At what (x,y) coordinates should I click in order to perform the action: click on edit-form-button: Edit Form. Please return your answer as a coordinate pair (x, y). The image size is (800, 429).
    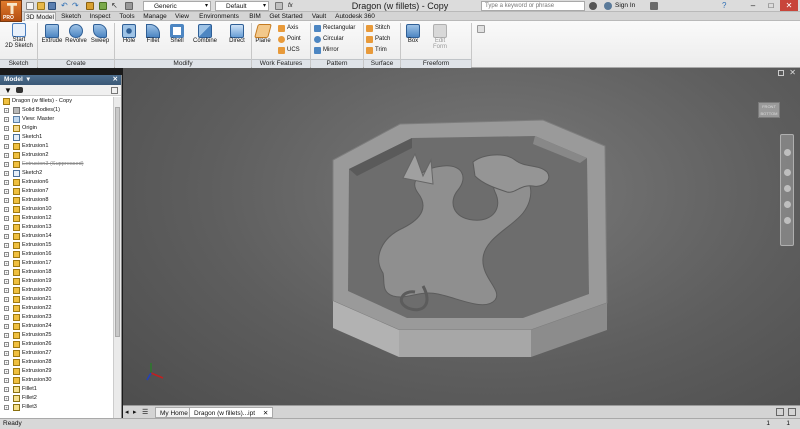
    Looking at the image, I should click on (440, 37).